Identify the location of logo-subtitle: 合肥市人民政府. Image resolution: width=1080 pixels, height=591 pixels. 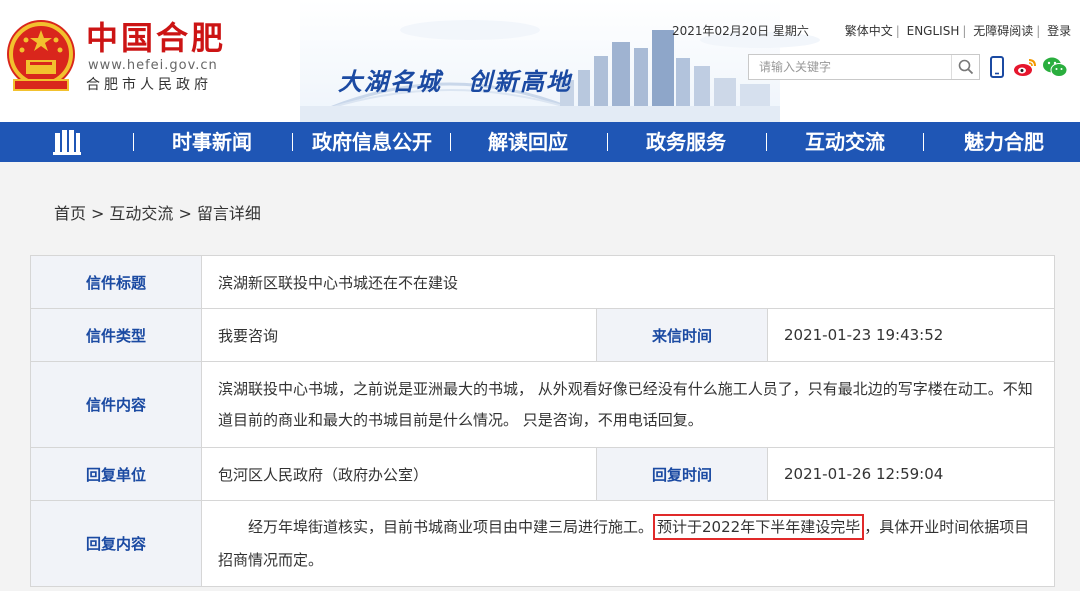
(149, 85).